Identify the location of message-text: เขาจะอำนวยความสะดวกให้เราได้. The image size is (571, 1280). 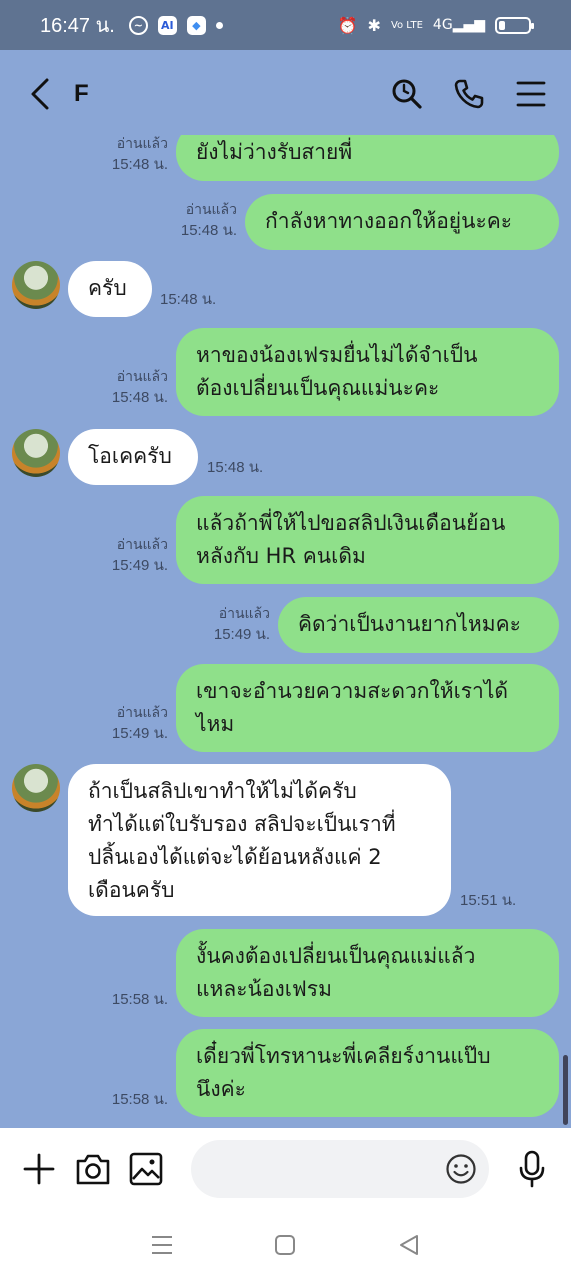
(352, 691).